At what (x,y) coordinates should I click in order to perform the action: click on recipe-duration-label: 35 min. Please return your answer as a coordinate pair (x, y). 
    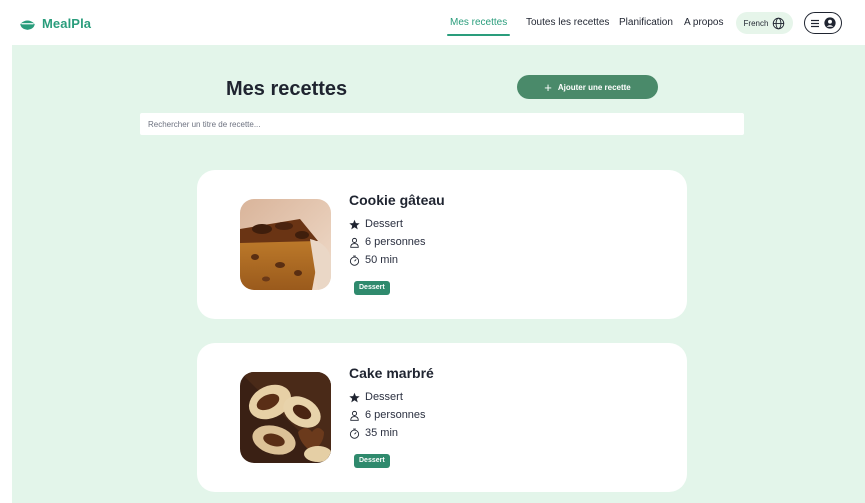
    Looking at the image, I should click on (382, 433).